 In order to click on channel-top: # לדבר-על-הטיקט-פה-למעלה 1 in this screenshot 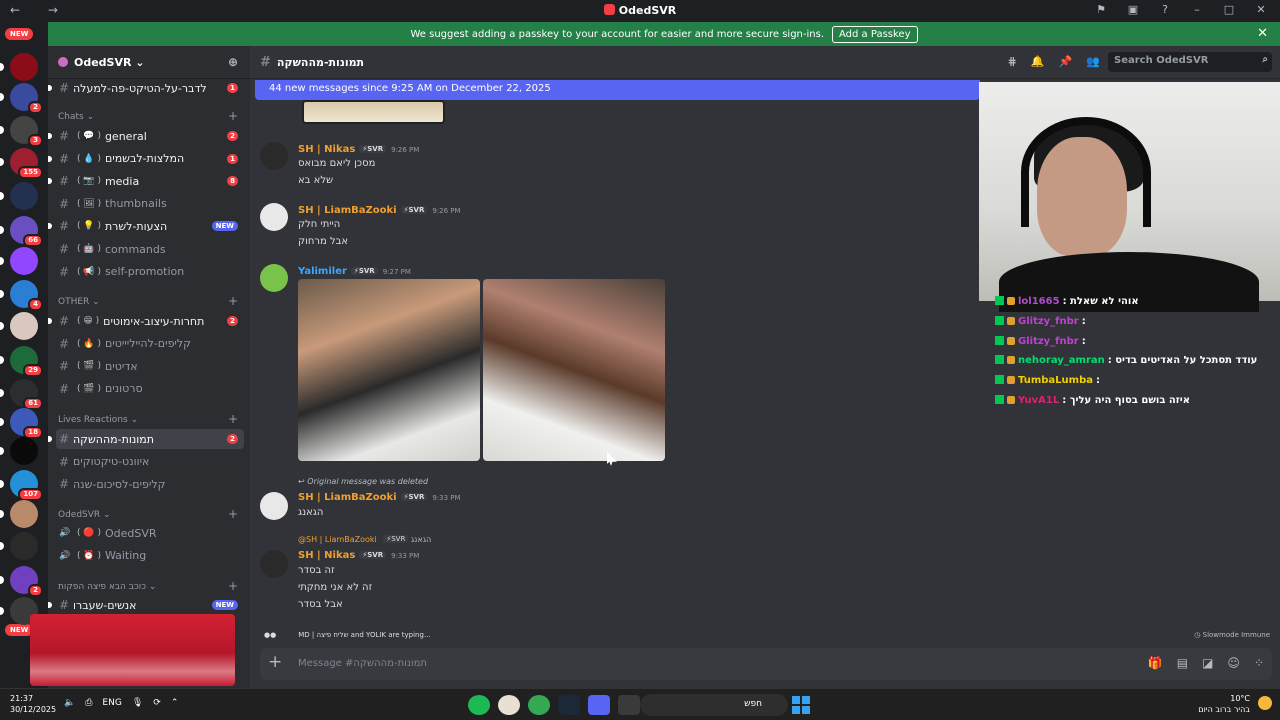, I will do `click(146, 88)`.